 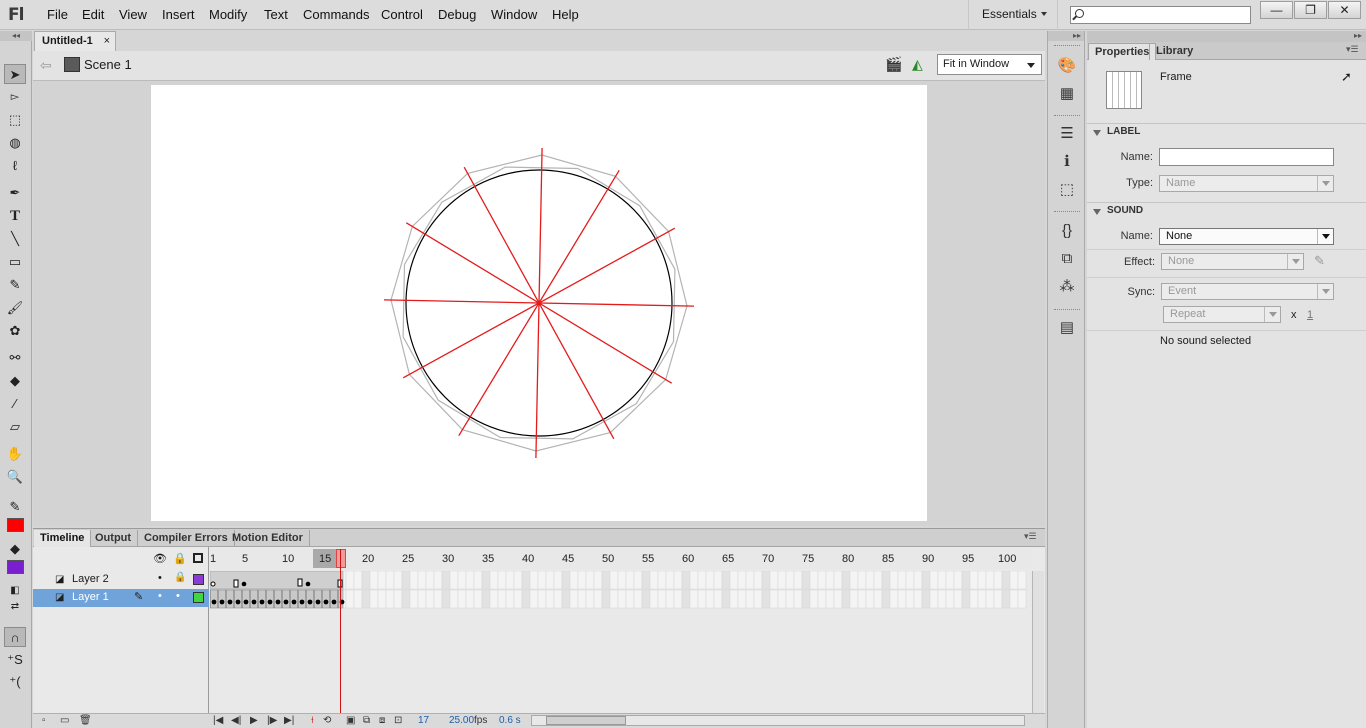 What do you see at coordinates (1222, 314) in the screenshot?
I see `repeat-select: Repeat` at bounding box center [1222, 314].